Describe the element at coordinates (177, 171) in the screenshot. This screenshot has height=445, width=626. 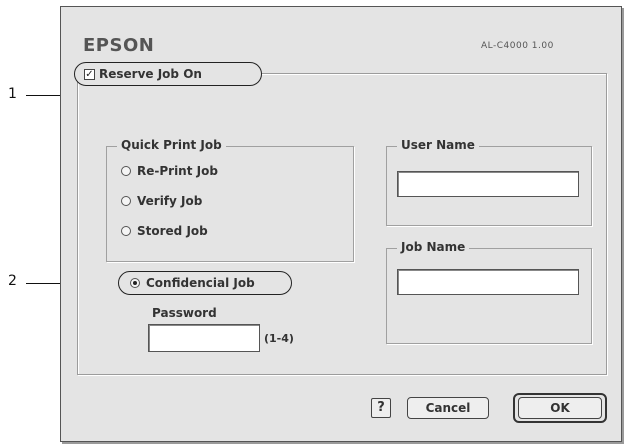
I see `reprint-job-label: Re-Print Job` at that location.